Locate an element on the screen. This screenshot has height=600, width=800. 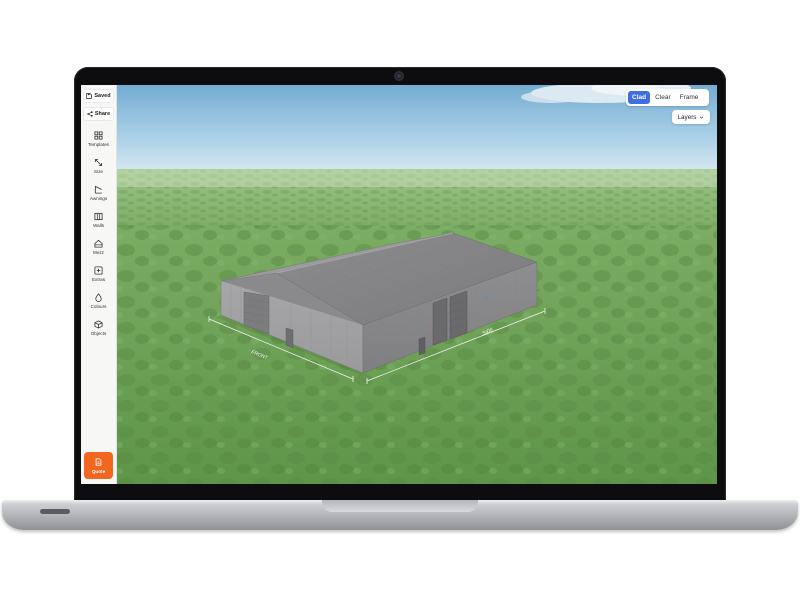
layers-dropdown: Layers is located at coordinates (691, 117).